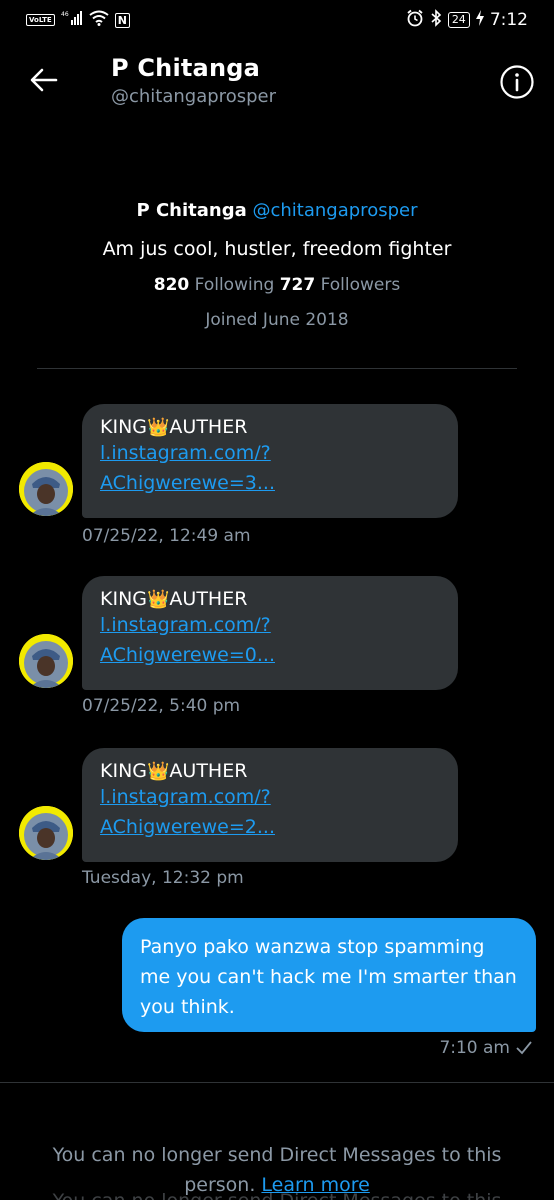 The width and height of the screenshot is (554, 1200). What do you see at coordinates (277, 82) in the screenshot?
I see `conversation-header: P Chitanga @chitangaprosper` at bounding box center [277, 82].